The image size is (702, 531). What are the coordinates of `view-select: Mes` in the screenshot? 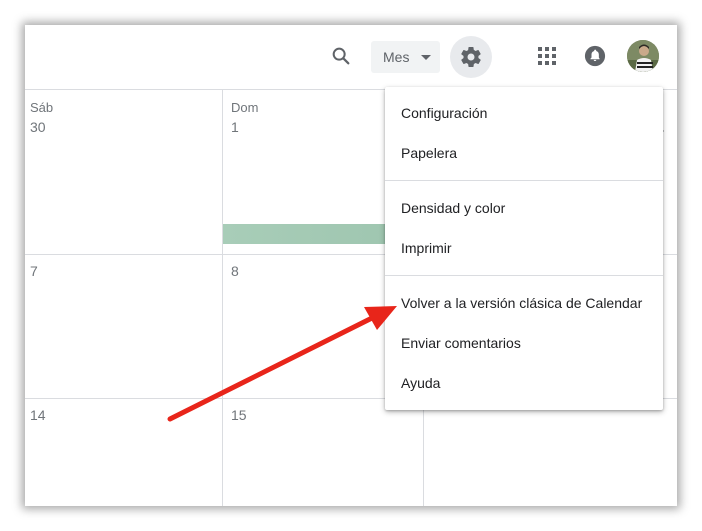 It's located at (405, 57).